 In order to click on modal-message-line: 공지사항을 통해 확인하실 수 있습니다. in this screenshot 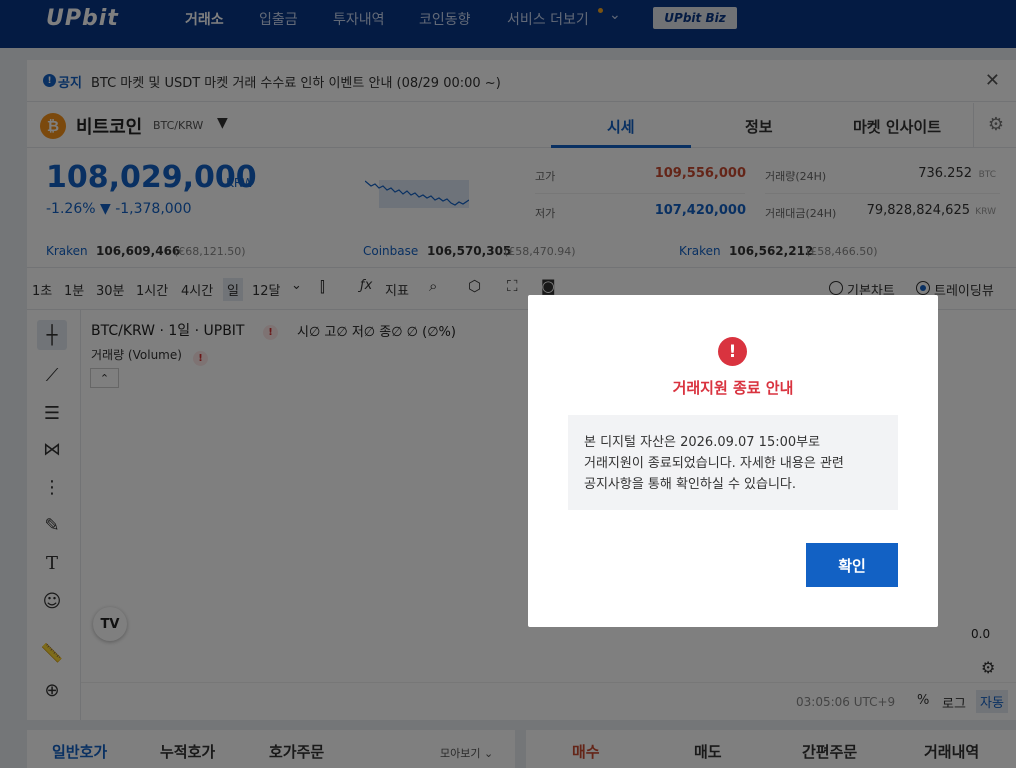, I will do `click(690, 484)`.